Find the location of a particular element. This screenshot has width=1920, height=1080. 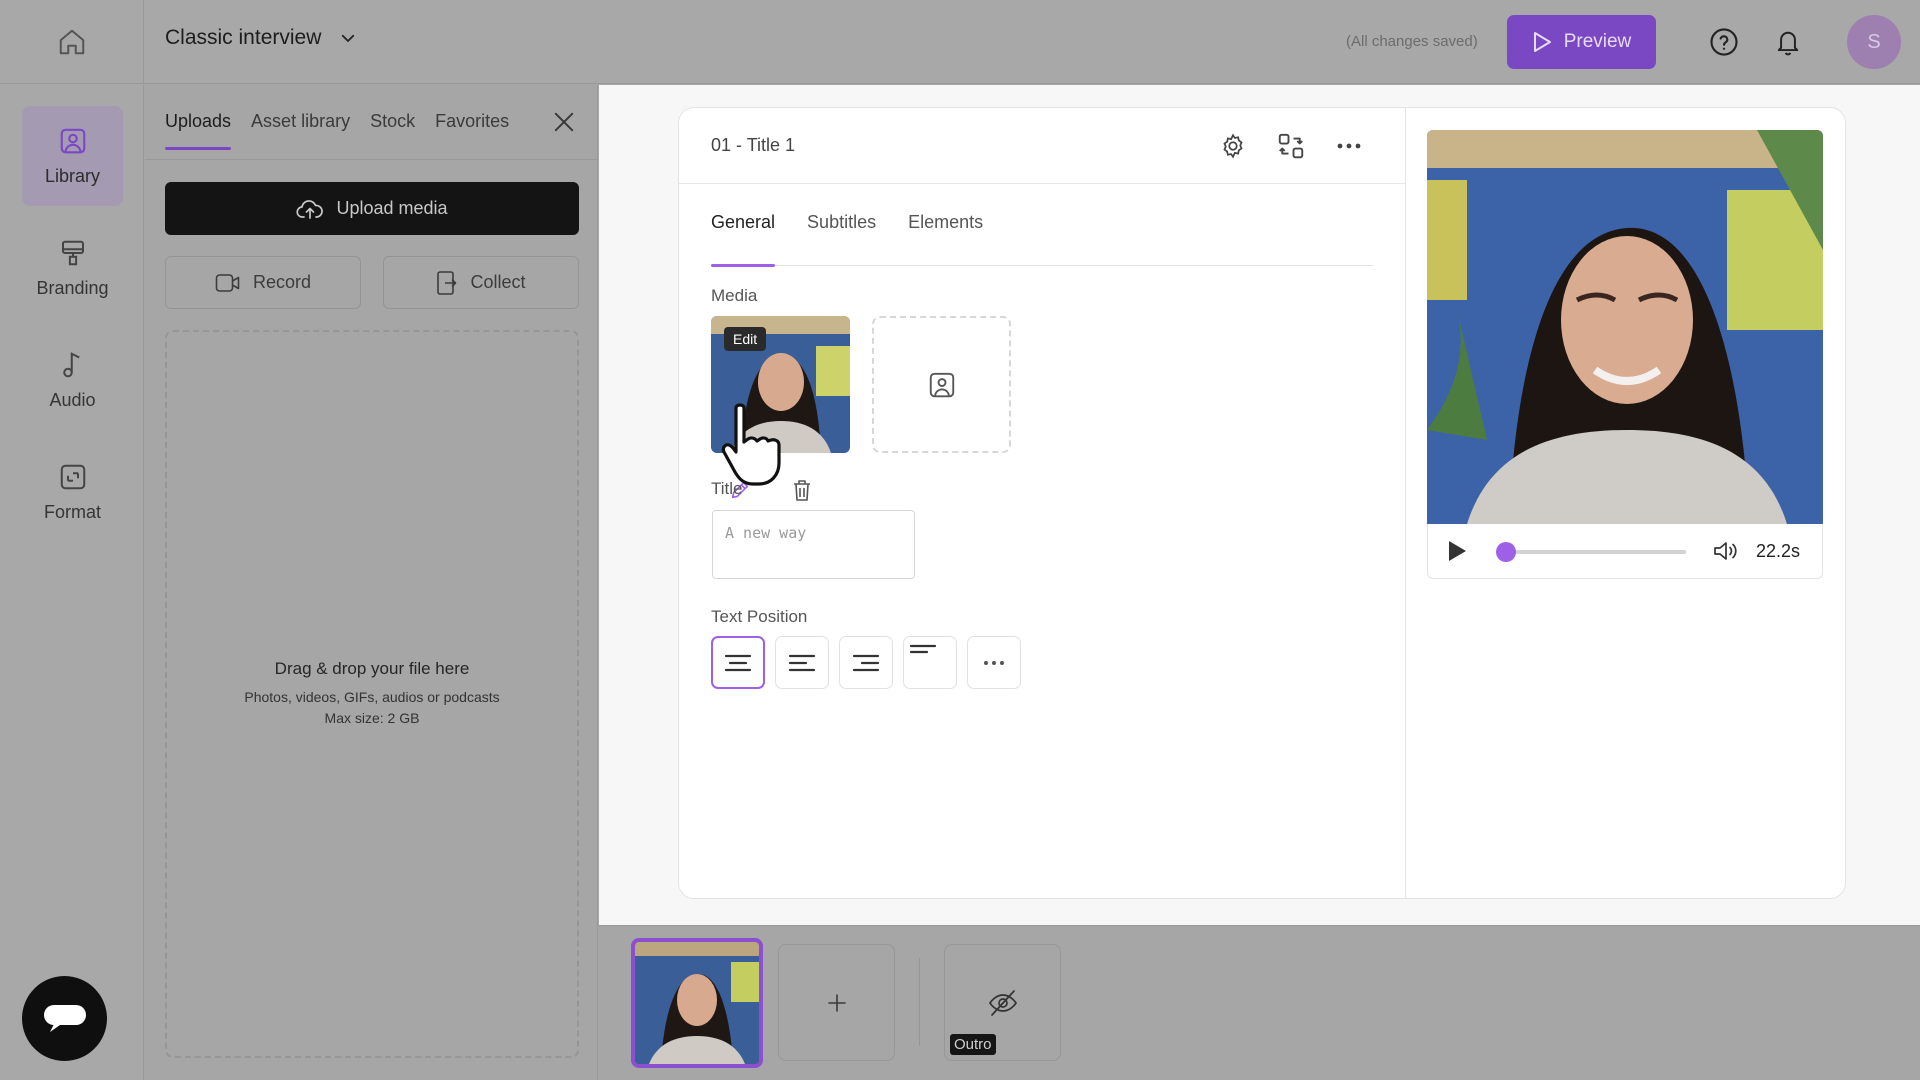

woman-portrait-video-frame is located at coordinates (1625, 327).